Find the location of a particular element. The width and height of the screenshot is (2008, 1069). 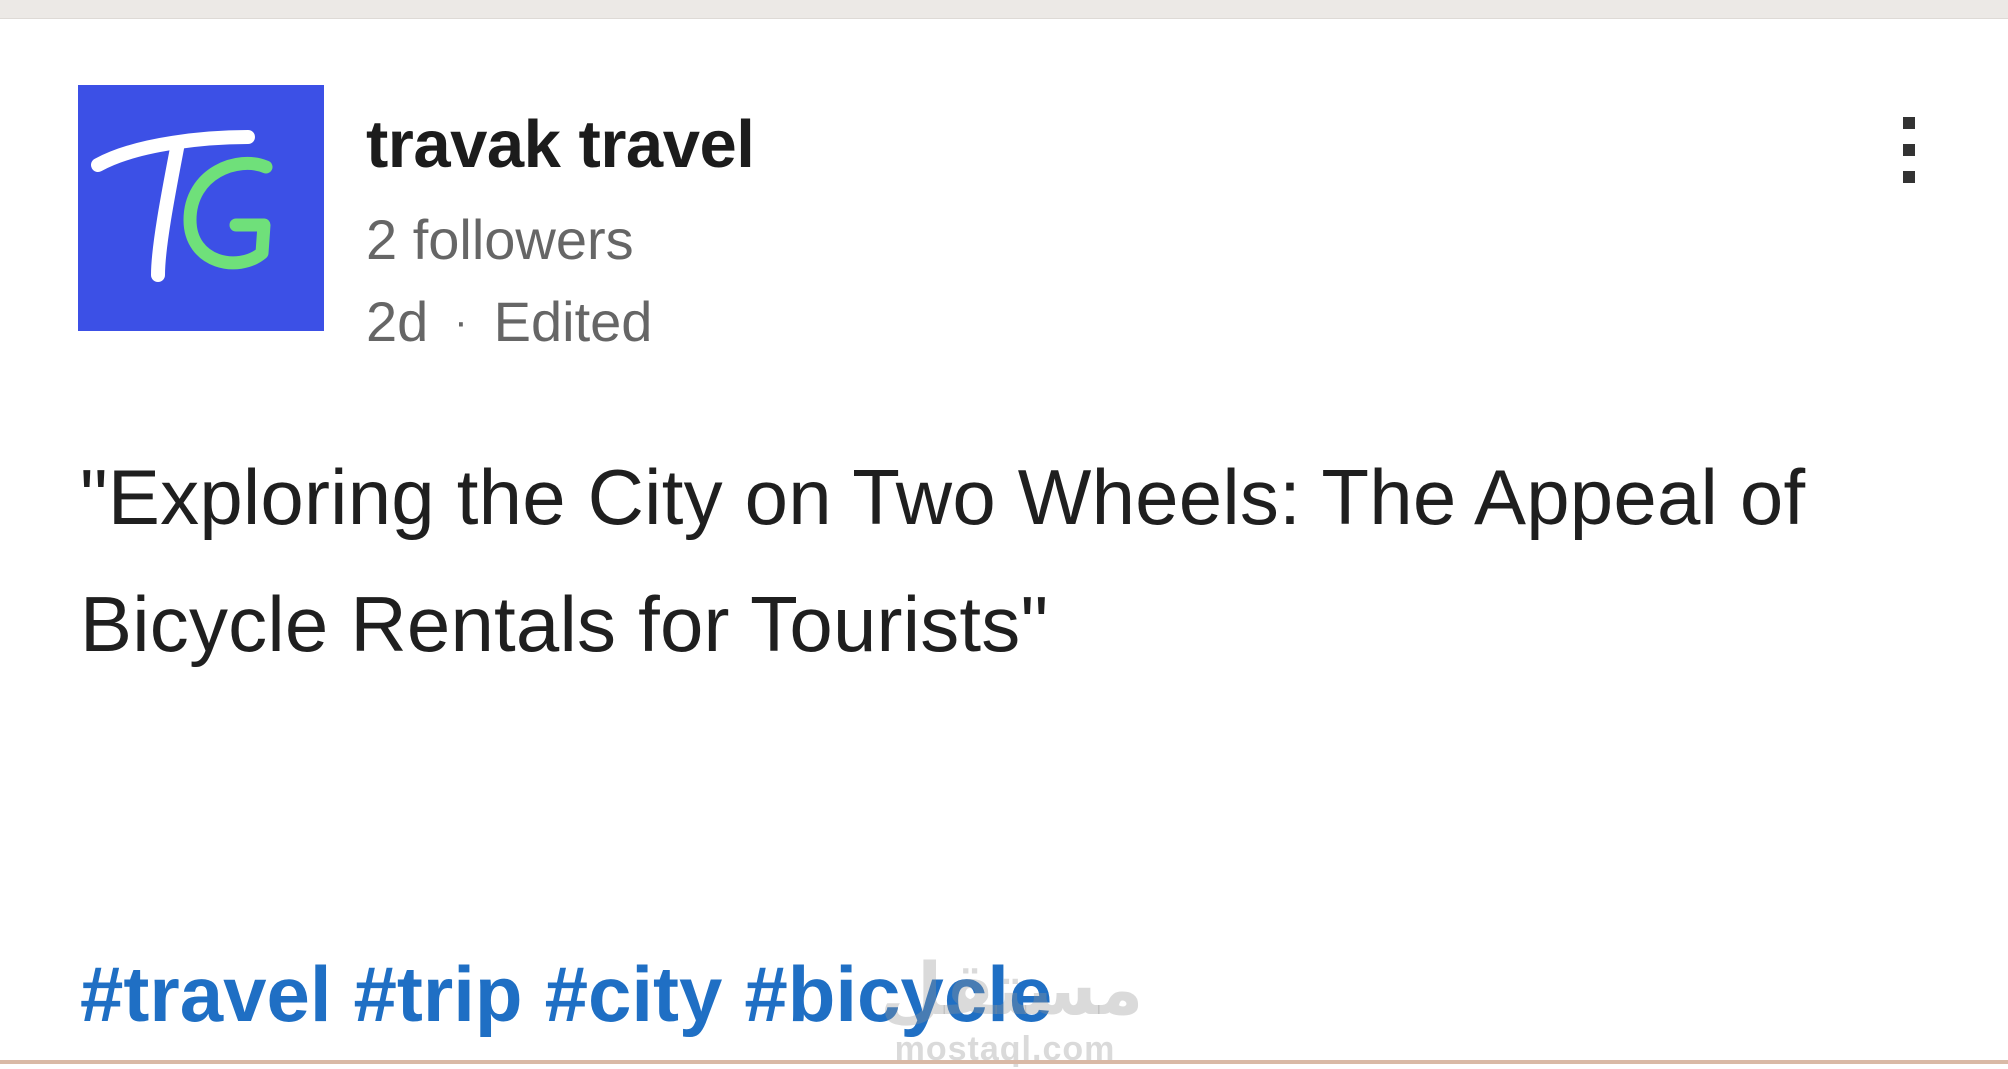

hashtag-trip: #trip is located at coordinates (438, 994).